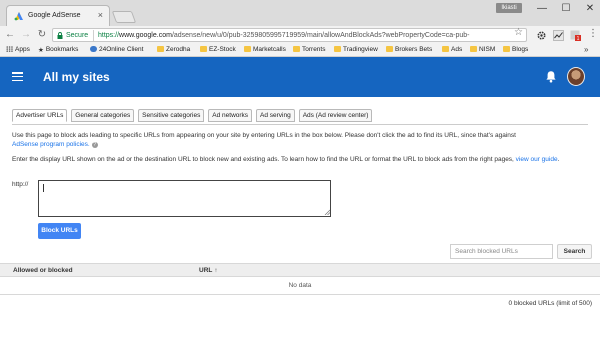 Image resolution: width=600 pixels, height=350 pixels. Describe the element at coordinates (230, 115) in the screenshot. I see `tab-ad-networks: Ad networks` at that location.